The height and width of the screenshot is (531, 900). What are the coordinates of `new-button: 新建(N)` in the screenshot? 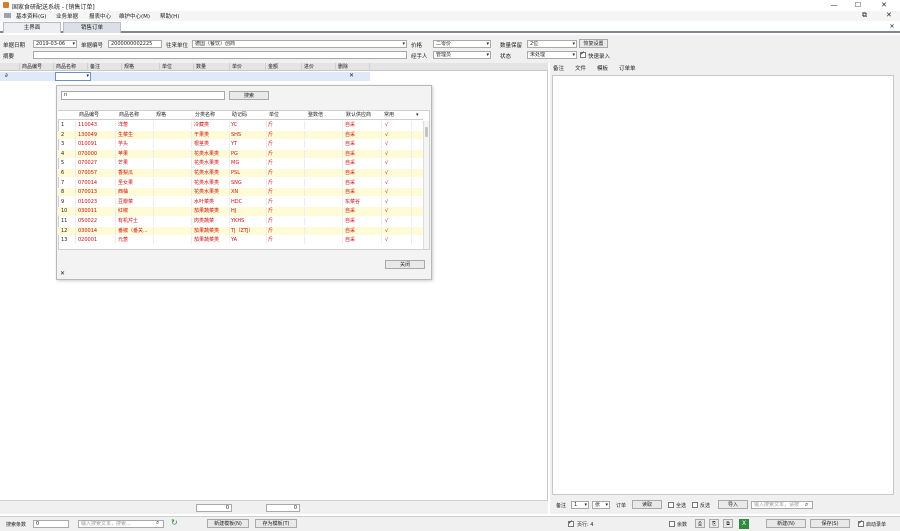 It's located at (786, 523).